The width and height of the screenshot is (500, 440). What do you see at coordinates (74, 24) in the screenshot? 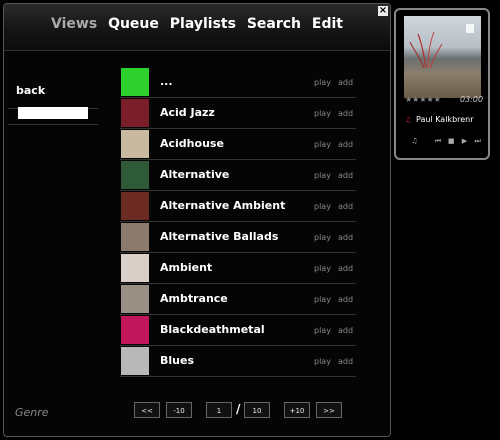
I see `nav-views: Views` at bounding box center [74, 24].